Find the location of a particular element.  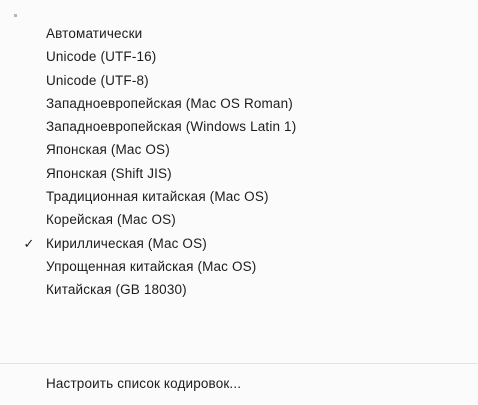

menu-item-utf8: Unicode (UTF-8) is located at coordinates (239, 80).